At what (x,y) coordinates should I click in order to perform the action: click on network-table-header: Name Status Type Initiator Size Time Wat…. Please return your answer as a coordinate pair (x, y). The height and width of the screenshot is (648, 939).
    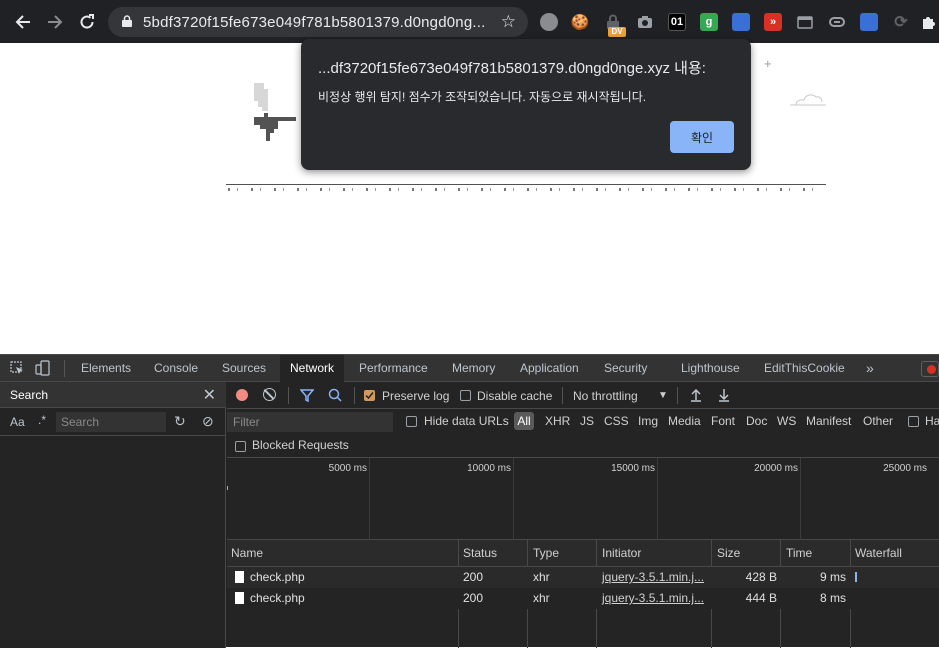
    Looking at the image, I should click on (583, 553).